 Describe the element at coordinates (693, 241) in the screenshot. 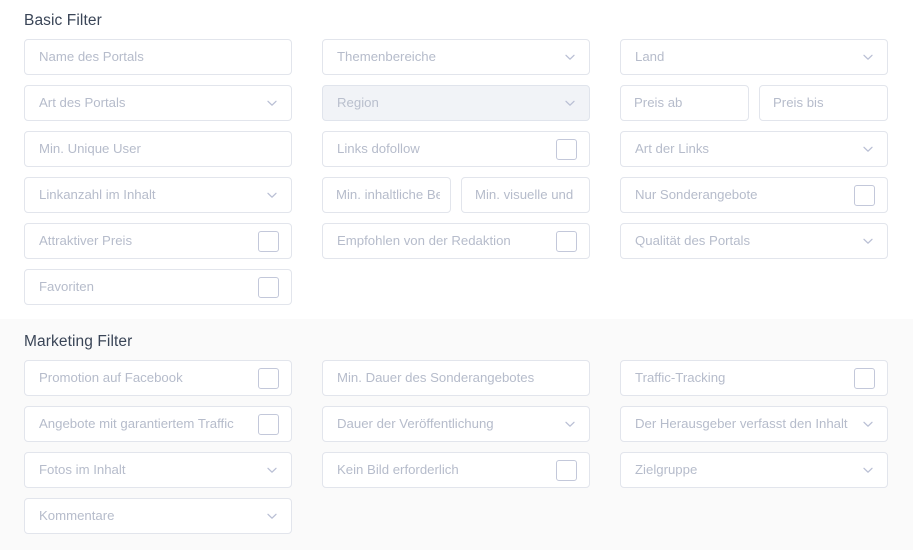

I see `field-qualitaet-des-portals-placeholder: Qualität des Portals` at that location.